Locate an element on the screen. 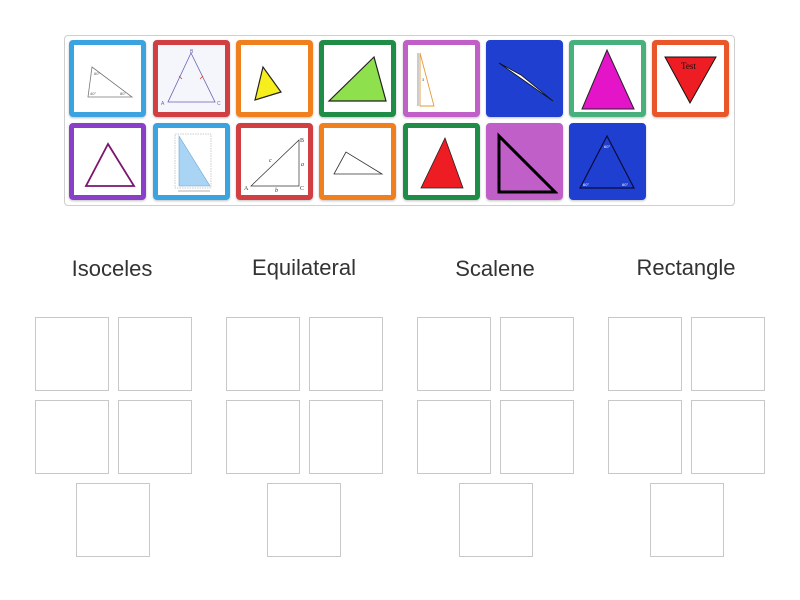 The image size is (800, 600). triangle-with-angles-icon: 60° 40° 80° is located at coordinates (110, 82).